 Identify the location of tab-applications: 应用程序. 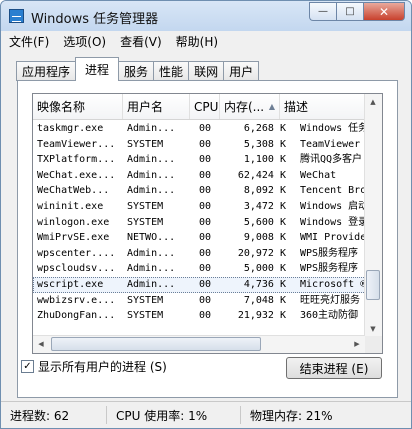
(46, 71).